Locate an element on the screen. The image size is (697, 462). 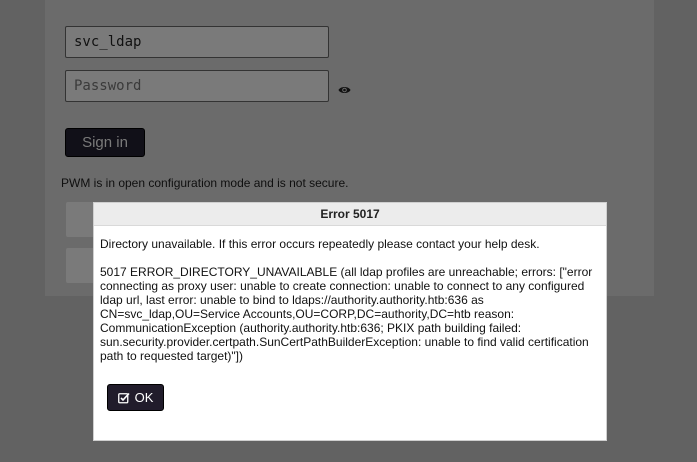
password-field: Password is located at coordinates (197, 86).